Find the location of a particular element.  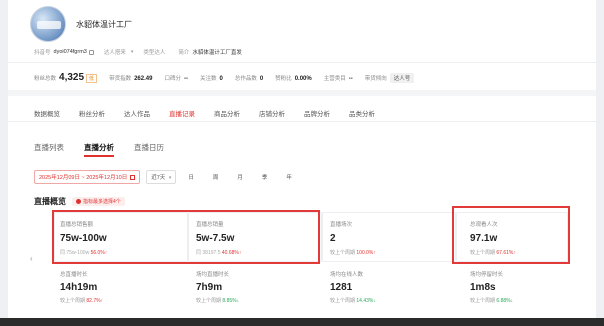

intro-value: 水貂体温计工厂直发 is located at coordinates (217, 53).